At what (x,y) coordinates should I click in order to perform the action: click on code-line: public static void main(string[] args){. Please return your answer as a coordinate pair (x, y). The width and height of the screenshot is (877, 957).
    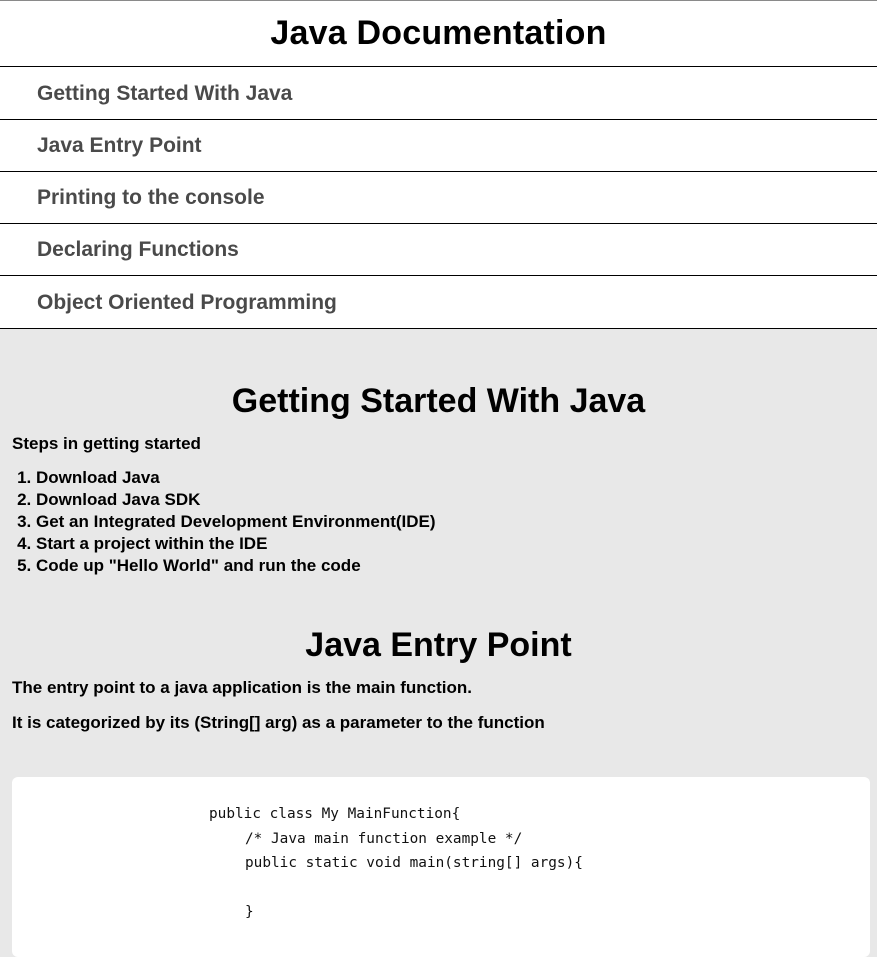
    Looking at the image, I should click on (414, 863).